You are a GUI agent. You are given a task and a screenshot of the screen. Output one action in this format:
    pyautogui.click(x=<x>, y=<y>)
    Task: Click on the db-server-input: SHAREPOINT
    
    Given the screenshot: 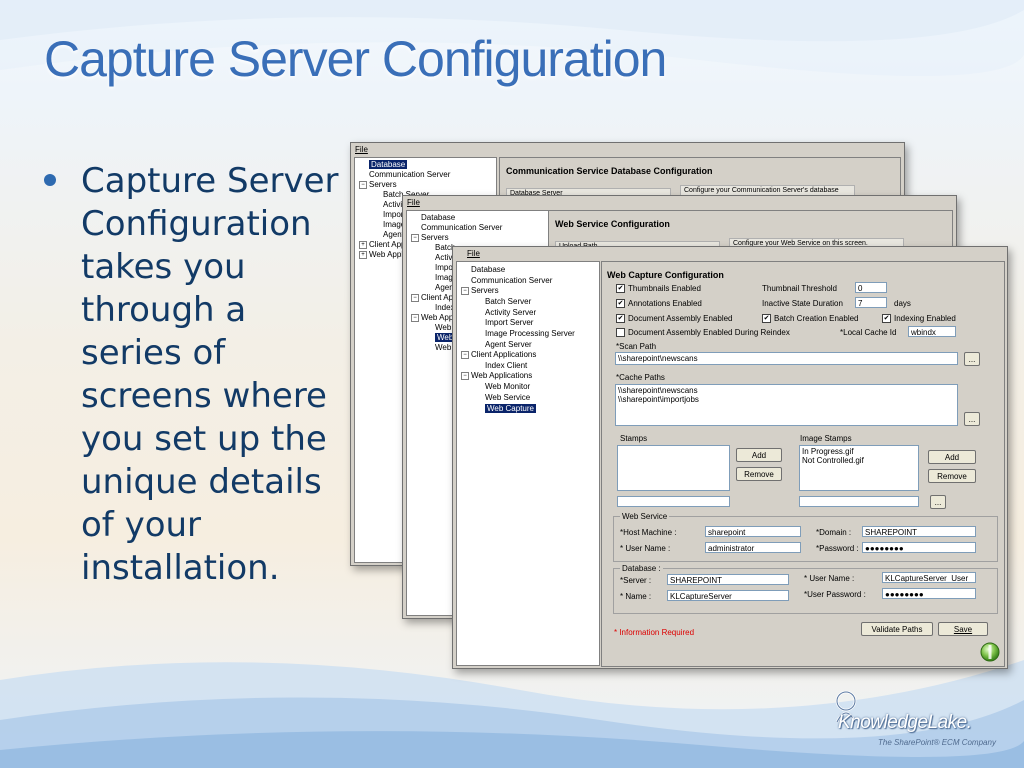 What is the action you would take?
    pyautogui.click(x=728, y=579)
    